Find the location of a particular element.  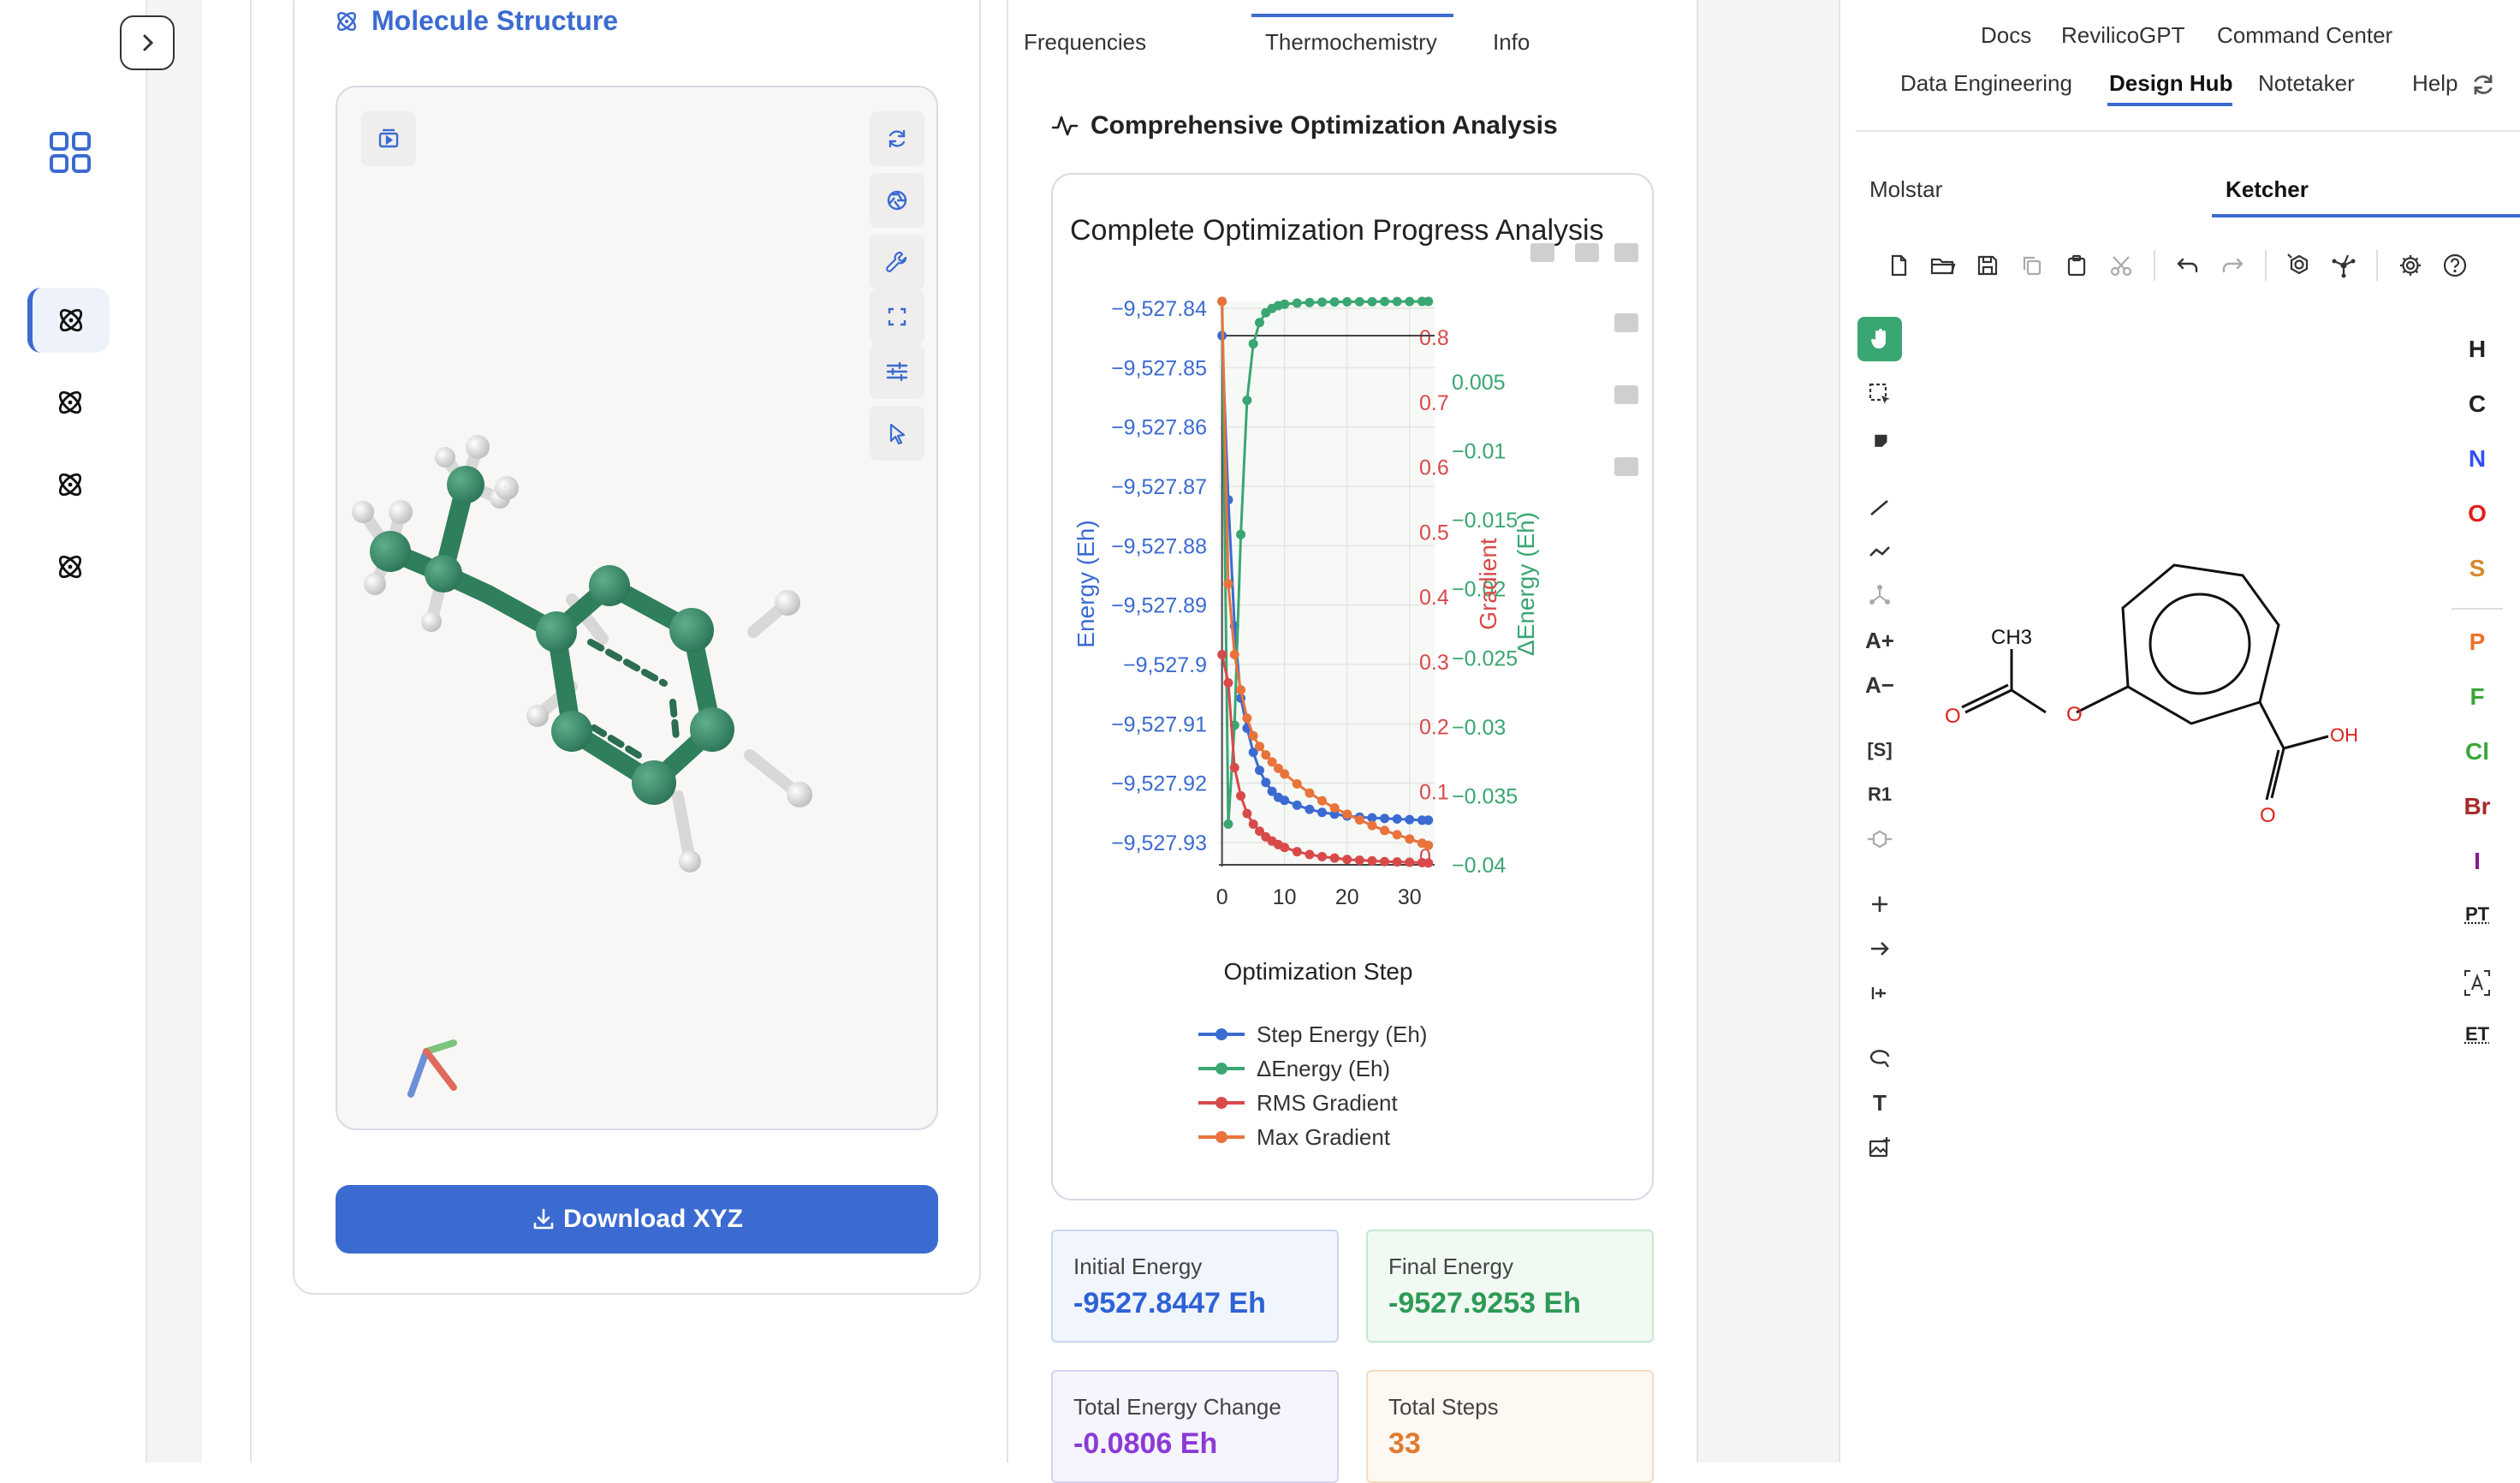

periodic-table-button: PT is located at coordinates (2478, 914).